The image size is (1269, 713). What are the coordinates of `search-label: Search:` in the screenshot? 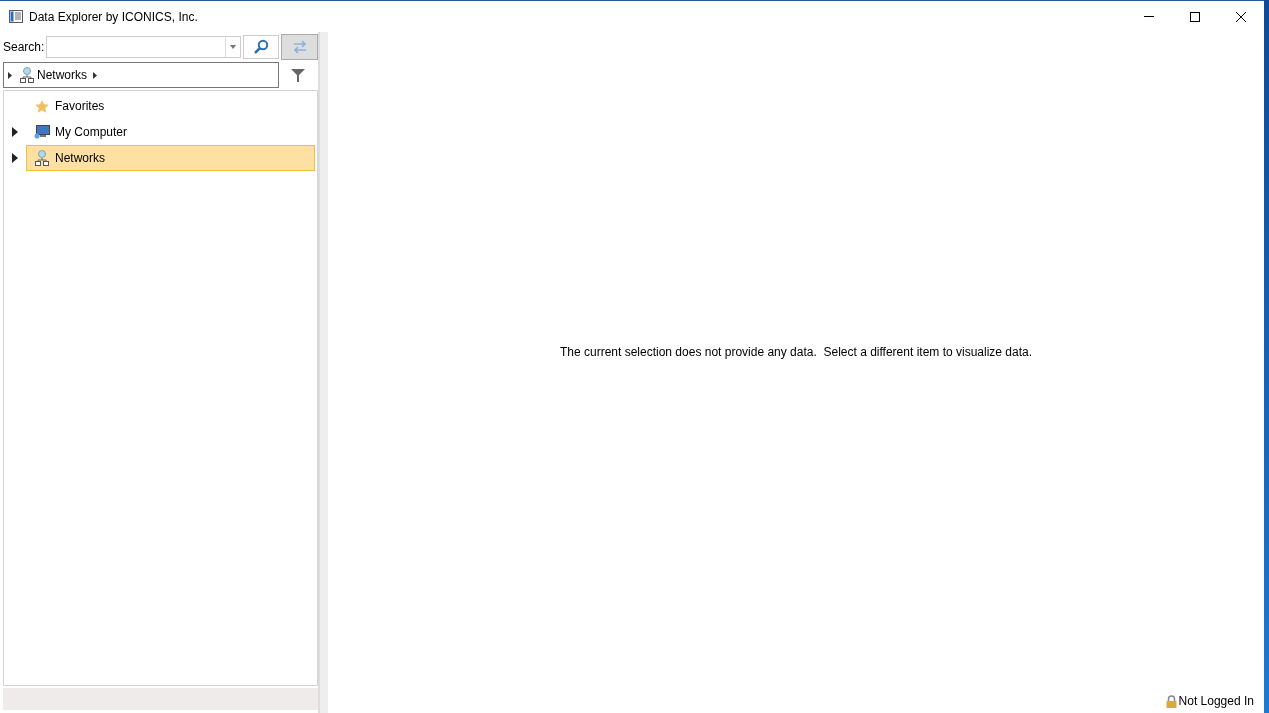 It's located at (24, 47).